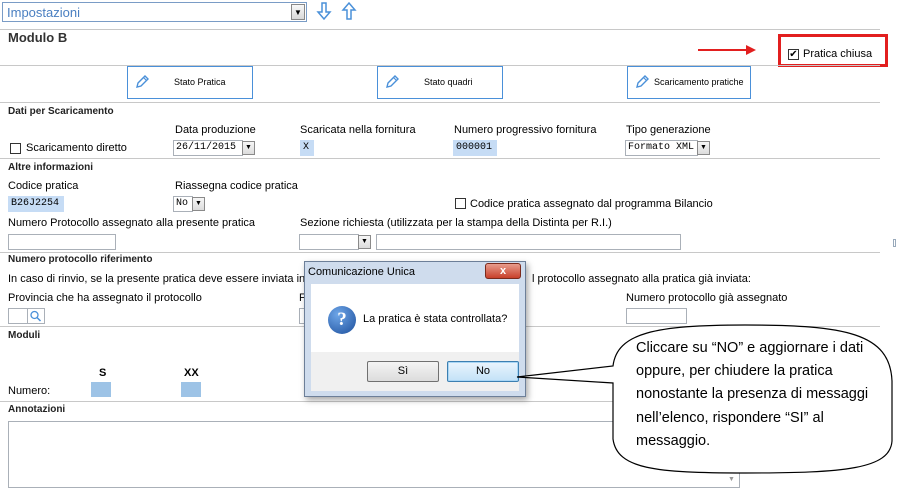 This screenshot has height=490, width=897. I want to click on pratica-chiusa-label: Pratica chiusa, so click(838, 54).